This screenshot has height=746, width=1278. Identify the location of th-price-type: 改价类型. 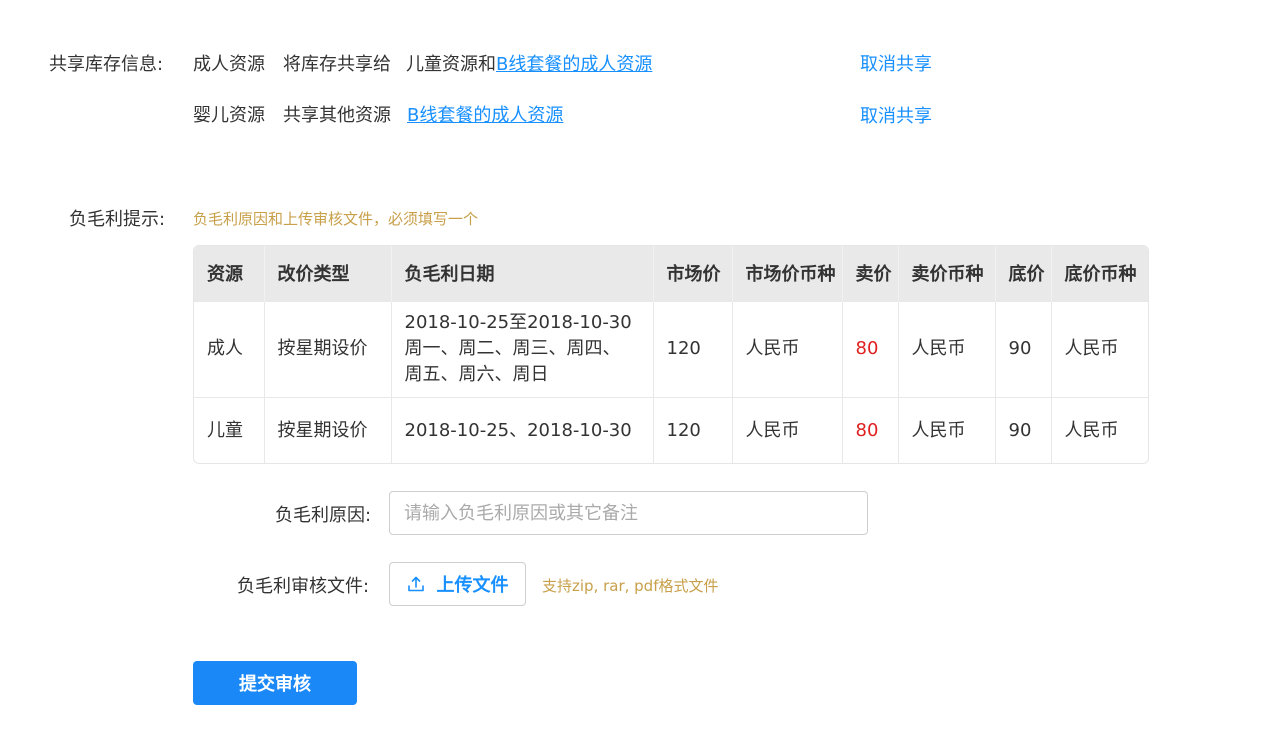
(328, 273).